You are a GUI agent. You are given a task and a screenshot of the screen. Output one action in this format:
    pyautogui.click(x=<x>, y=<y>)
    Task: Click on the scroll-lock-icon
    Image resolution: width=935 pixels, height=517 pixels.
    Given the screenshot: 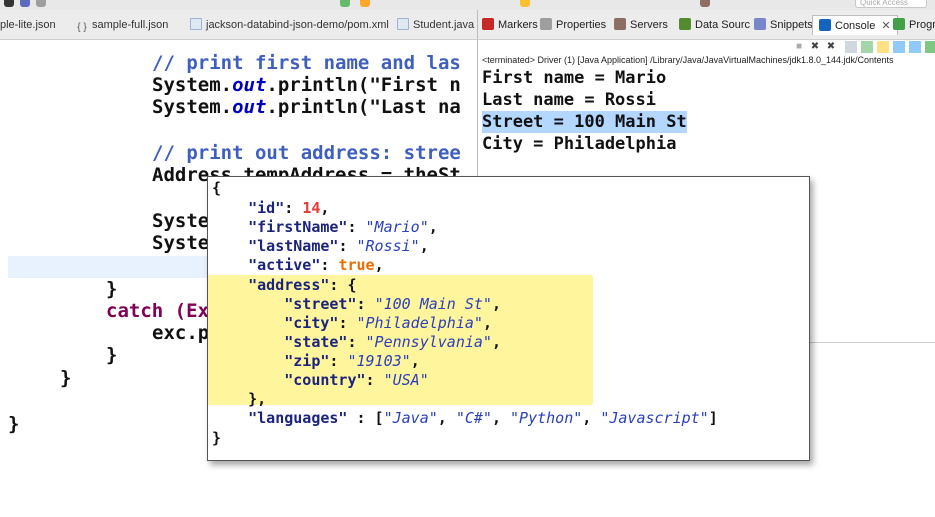 What is the action you would take?
    pyautogui.click(x=867, y=47)
    